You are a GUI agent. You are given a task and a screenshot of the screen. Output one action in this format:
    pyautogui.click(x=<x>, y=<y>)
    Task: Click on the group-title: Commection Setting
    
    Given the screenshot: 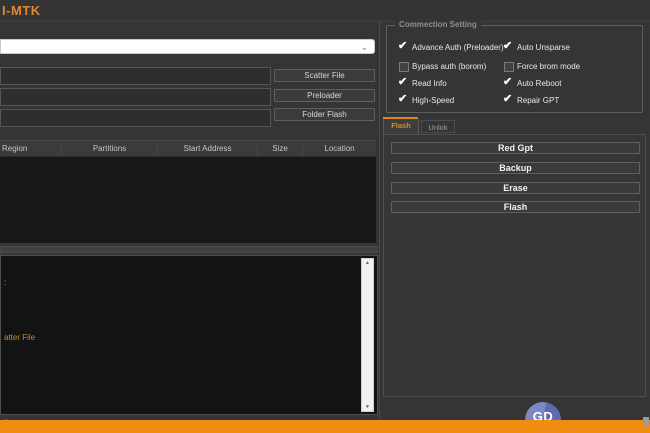 What is the action you would take?
    pyautogui.click(x=438, y=24)
    